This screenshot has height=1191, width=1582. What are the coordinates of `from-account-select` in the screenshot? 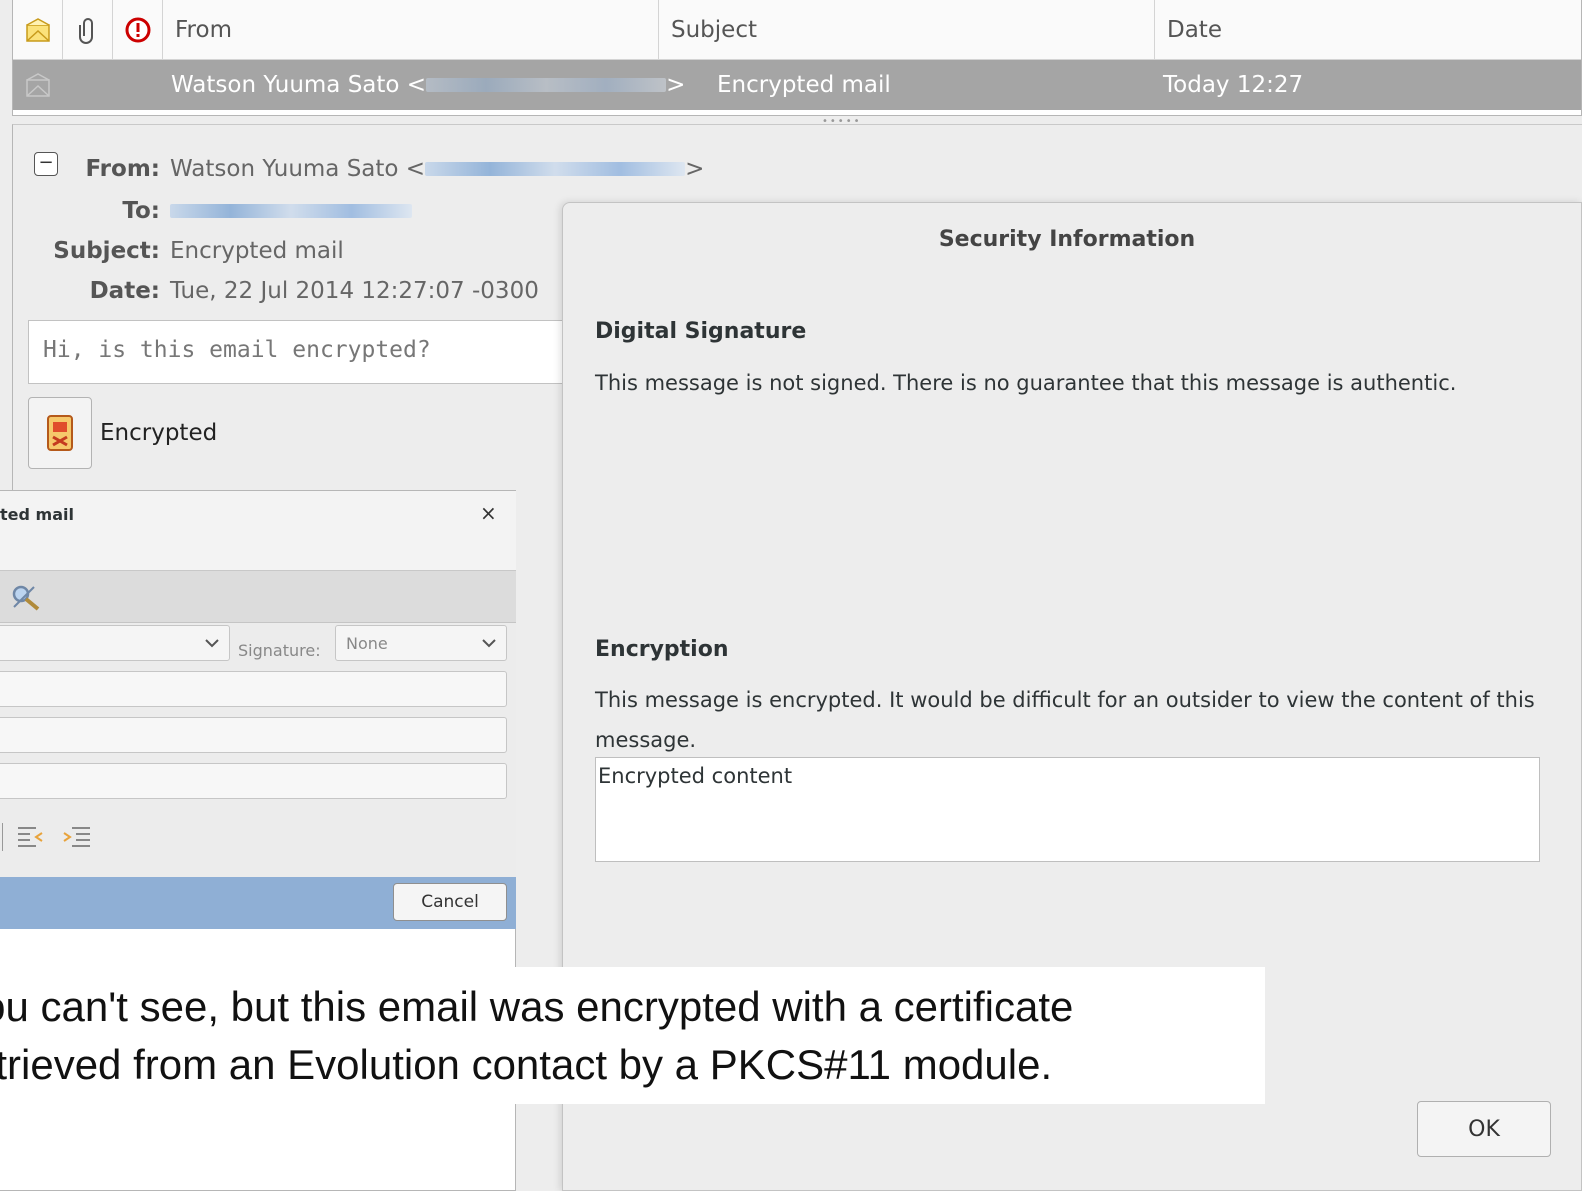 It's located at (115, 643).